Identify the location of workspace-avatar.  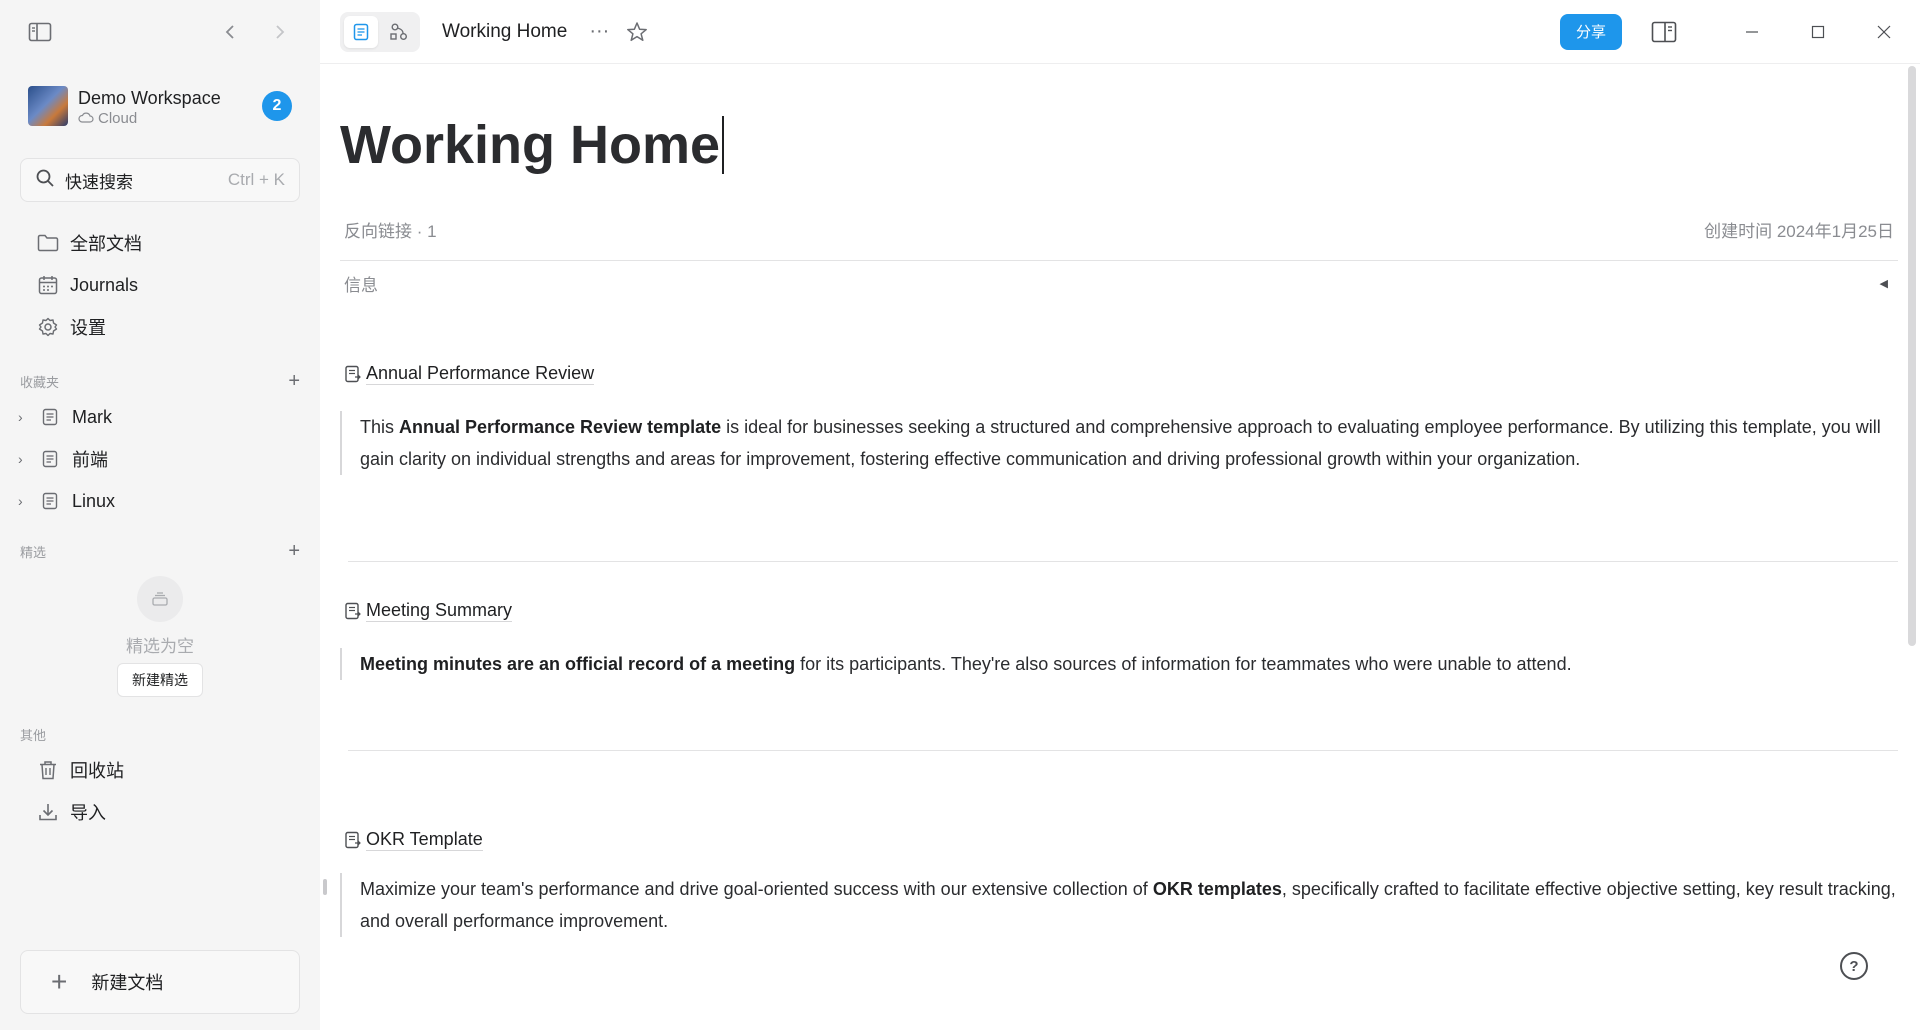
(48, 106).